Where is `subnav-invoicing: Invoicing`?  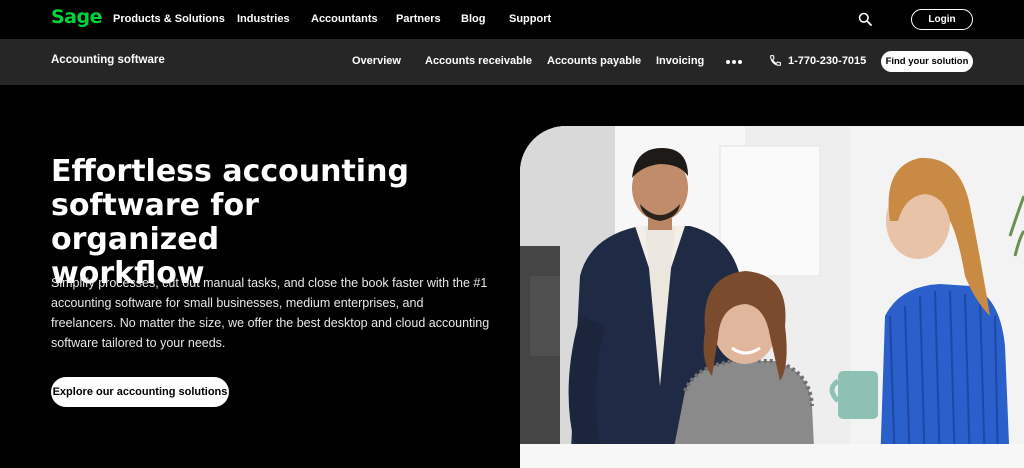 subnav-invoicing: Invoicing is located at coordinates (680, 61).